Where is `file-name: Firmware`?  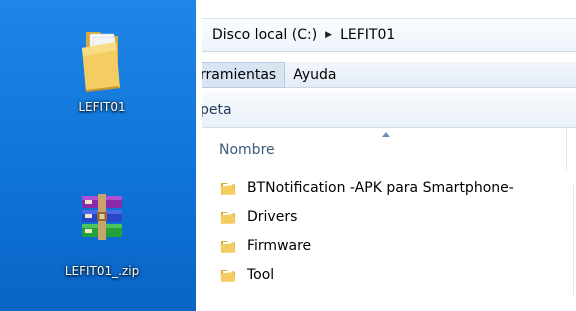 file-name: Firmware is located at coordinates (279, 245).